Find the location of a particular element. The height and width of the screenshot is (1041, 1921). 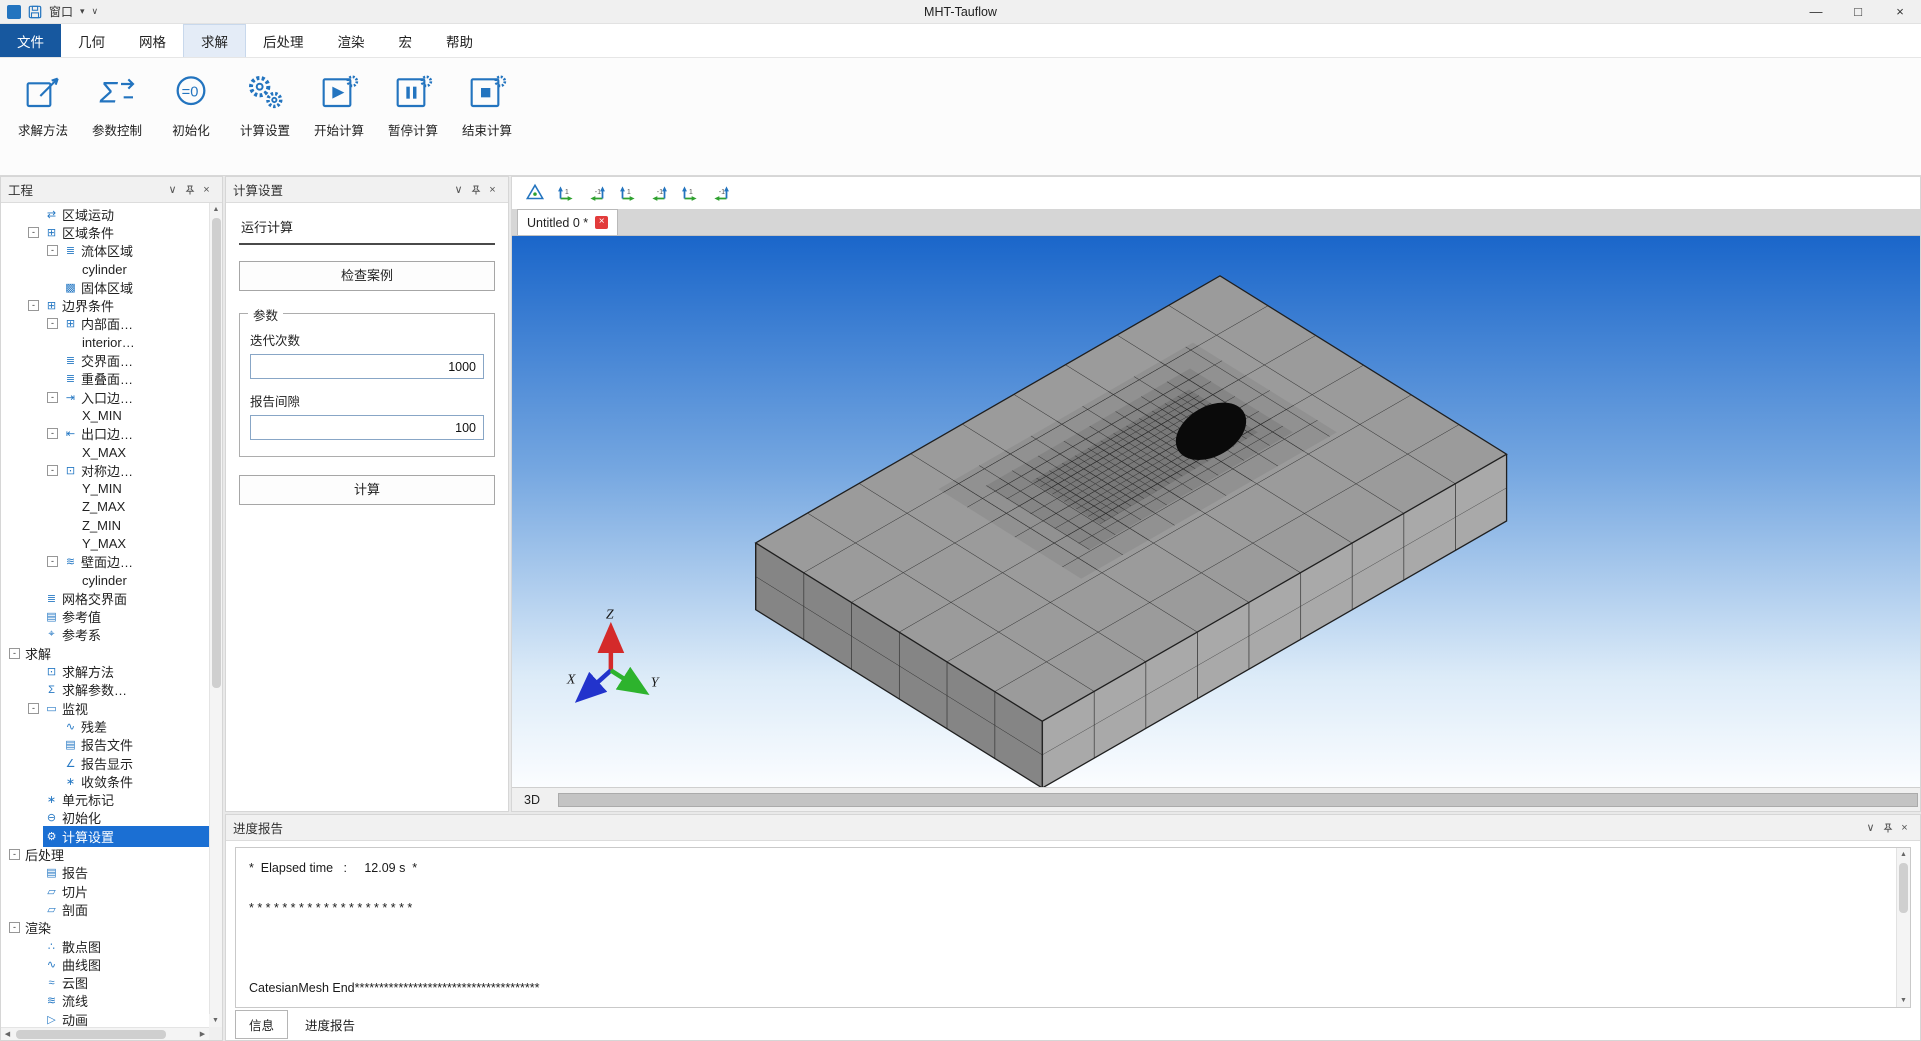

tree-item-section: ▱ 剖面 is located at coordinates (105, 909).